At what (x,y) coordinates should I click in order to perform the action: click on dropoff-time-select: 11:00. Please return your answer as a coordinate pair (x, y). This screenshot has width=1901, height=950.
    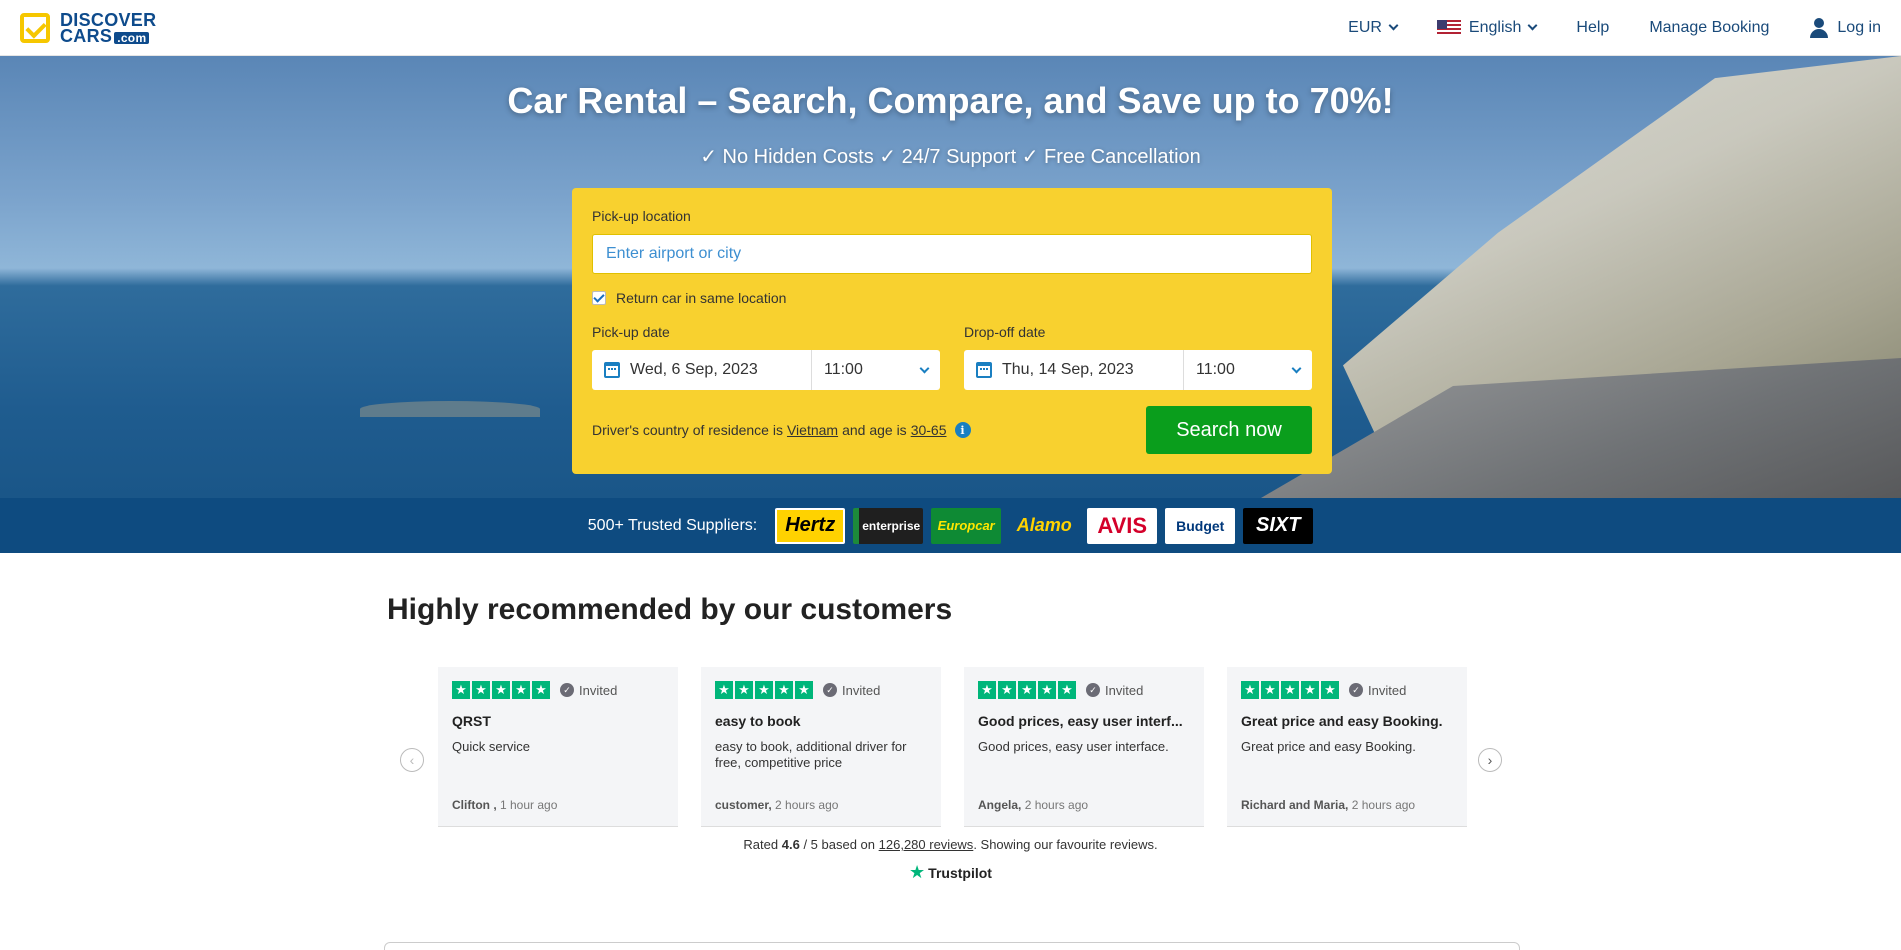
    Looking at the image, I should click on (1248, 370).